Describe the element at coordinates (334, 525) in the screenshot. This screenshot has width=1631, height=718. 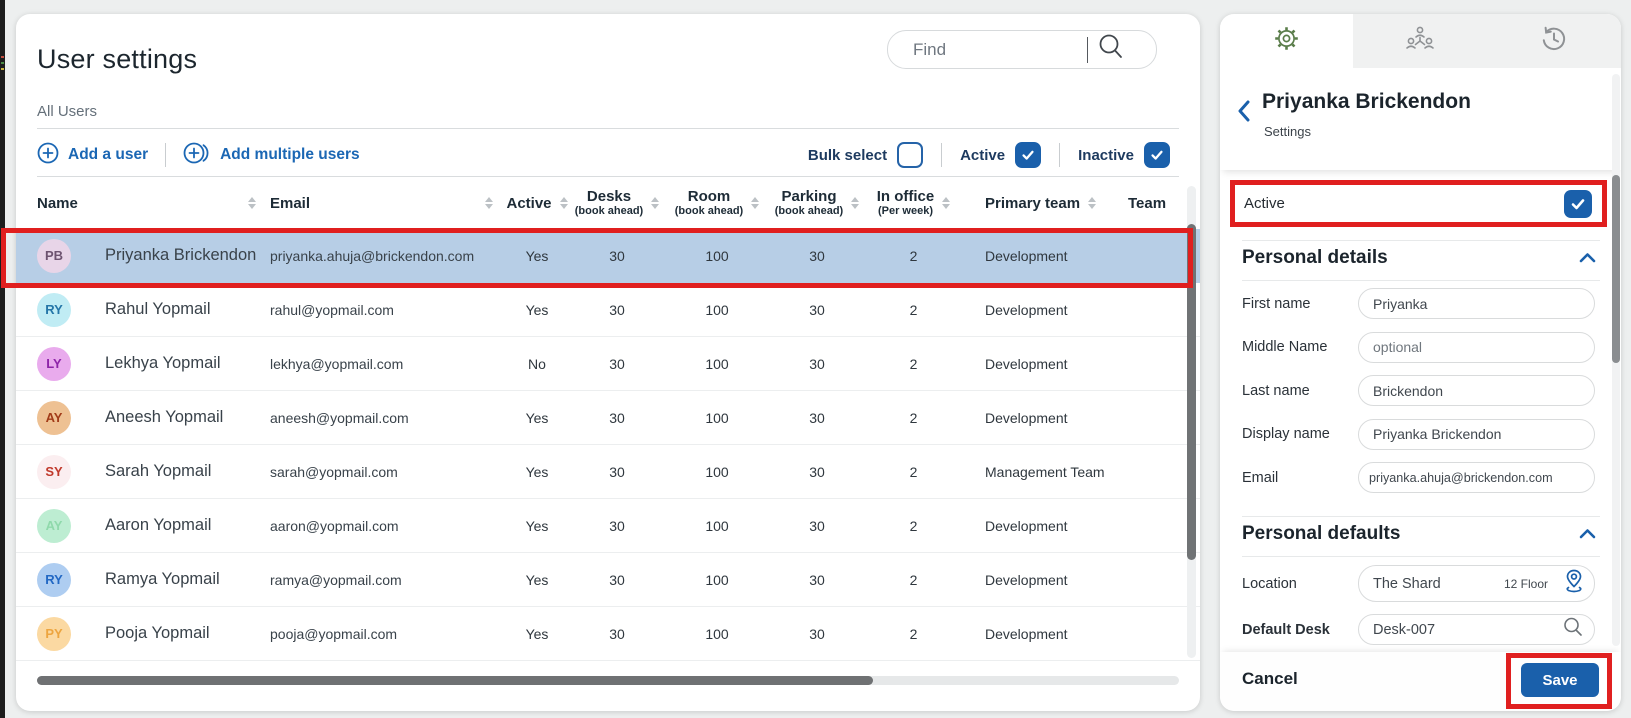
I see `user-email: aaron@yopmail.com` at that location.